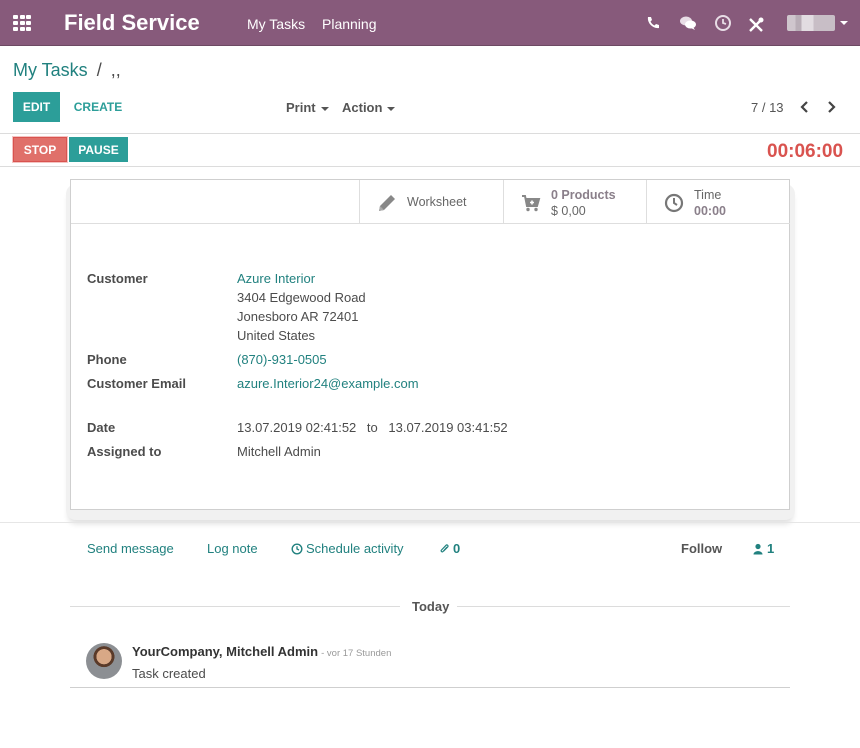 This screenshot has width=860, height=748. Describe the element at coordinates (328, 383) in the screenshot. I see `email-link: azure.Interior24@example.com` at that location.